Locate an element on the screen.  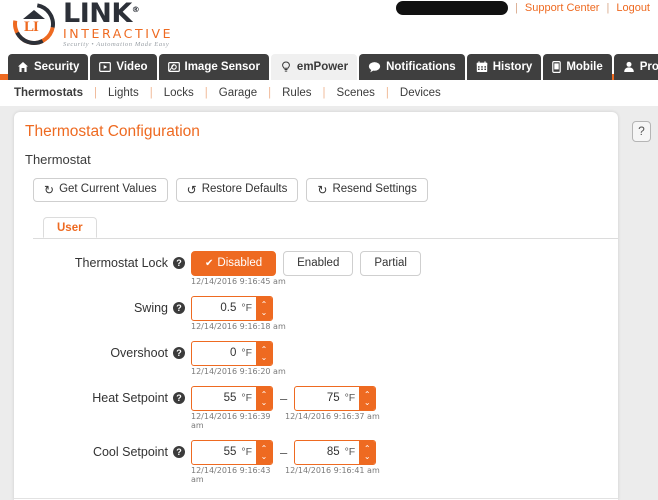
restore-defaults-button: ↺ Restore Defaults is located at coordinates (237, 190).